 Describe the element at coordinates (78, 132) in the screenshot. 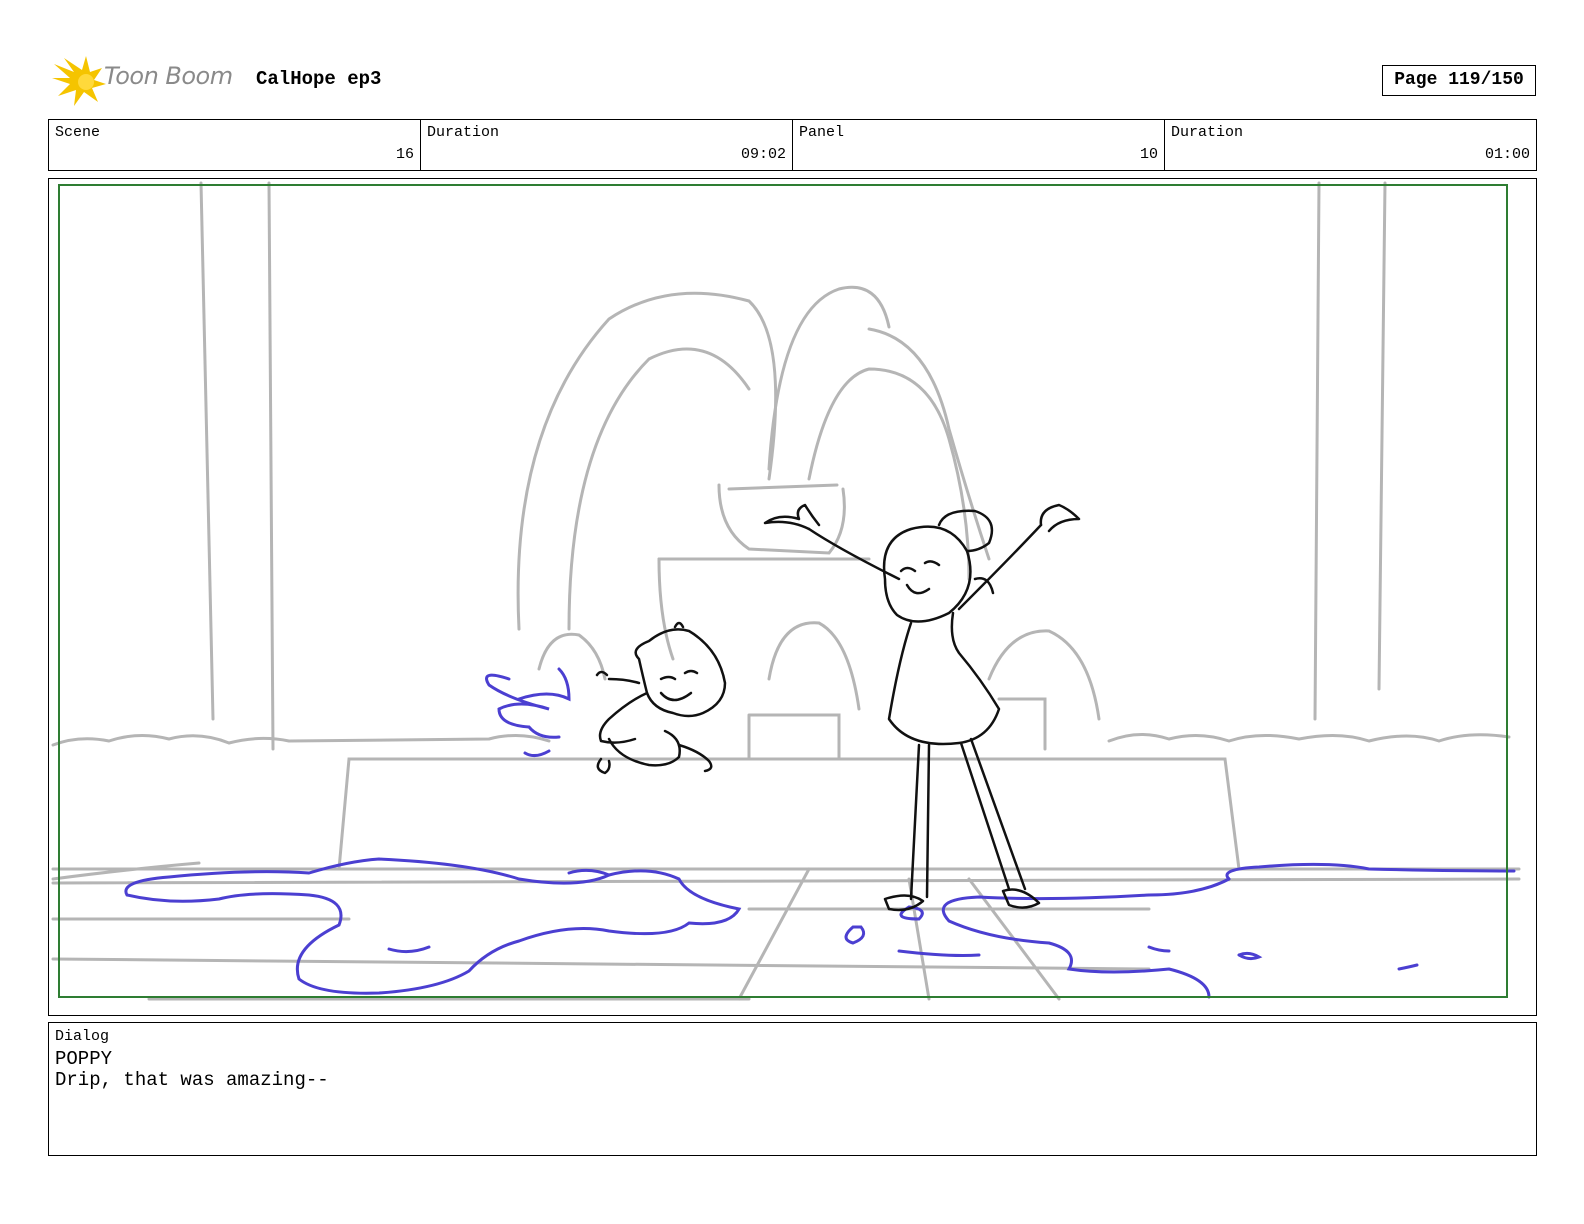

I see `scene-label: Scene` at that location.